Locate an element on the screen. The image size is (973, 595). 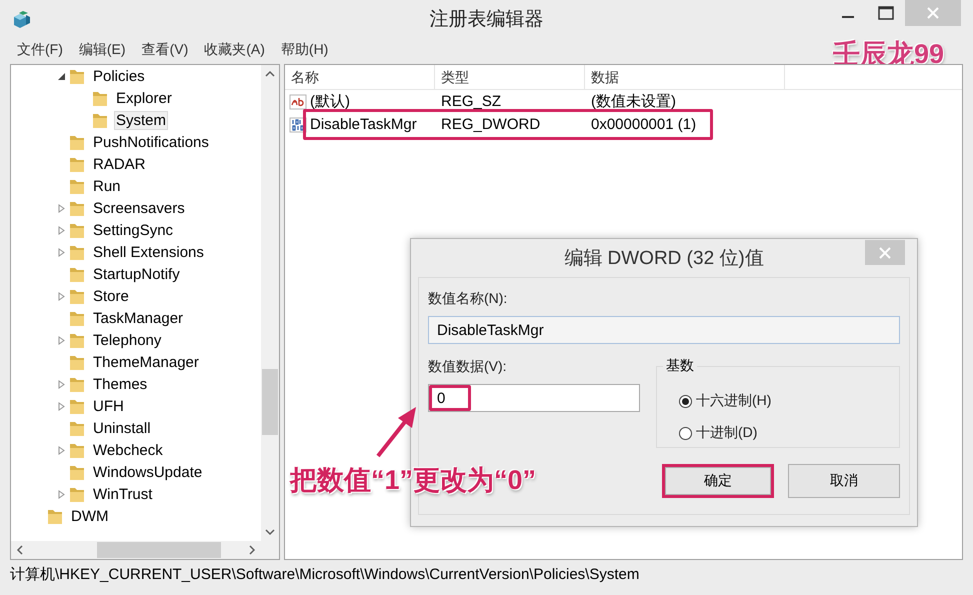
value-name: DisableTaskMgr is located at coordinates (363, 124).